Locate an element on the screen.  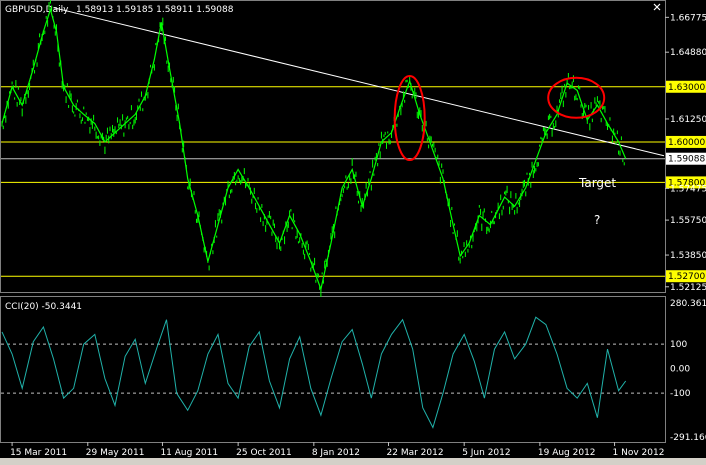
cci-ytick-label-1: 100 is located at coordinates (678, 345).